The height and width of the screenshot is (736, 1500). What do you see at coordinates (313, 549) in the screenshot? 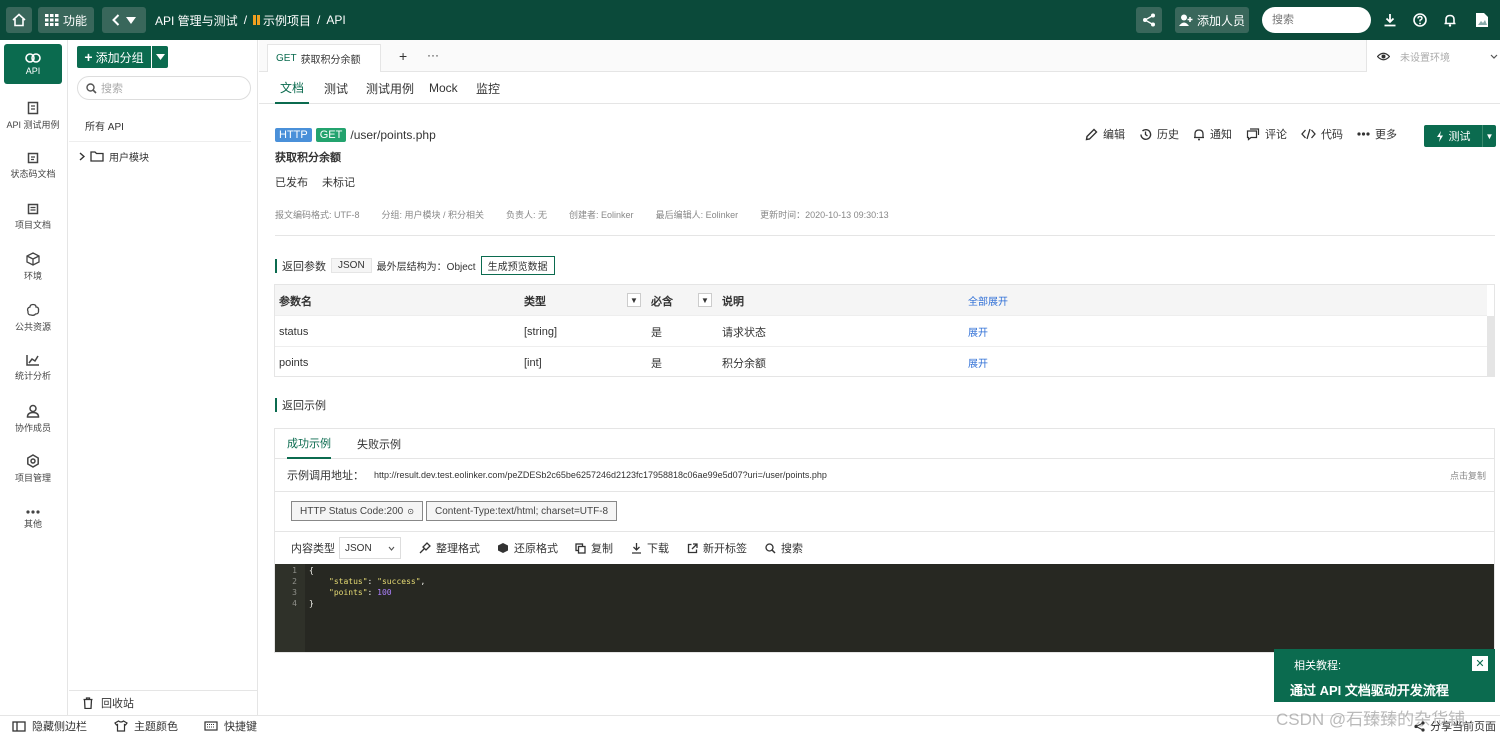
I see `content-type-label: 内容类型` at bounding box center [313, 549].